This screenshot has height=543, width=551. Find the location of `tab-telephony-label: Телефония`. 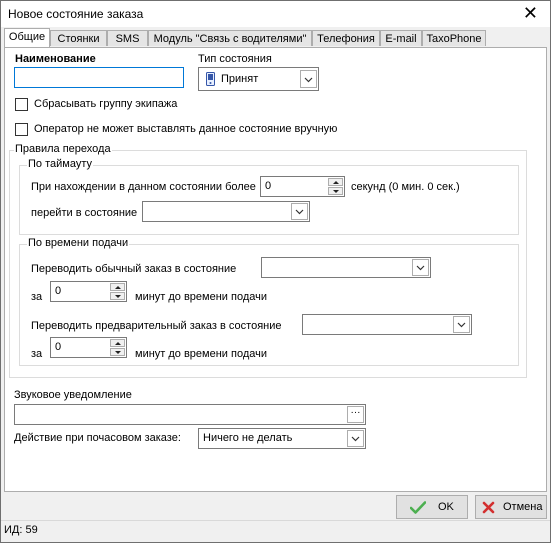

tab-telephony-label: Телефония is located at coordinates (346, 39).